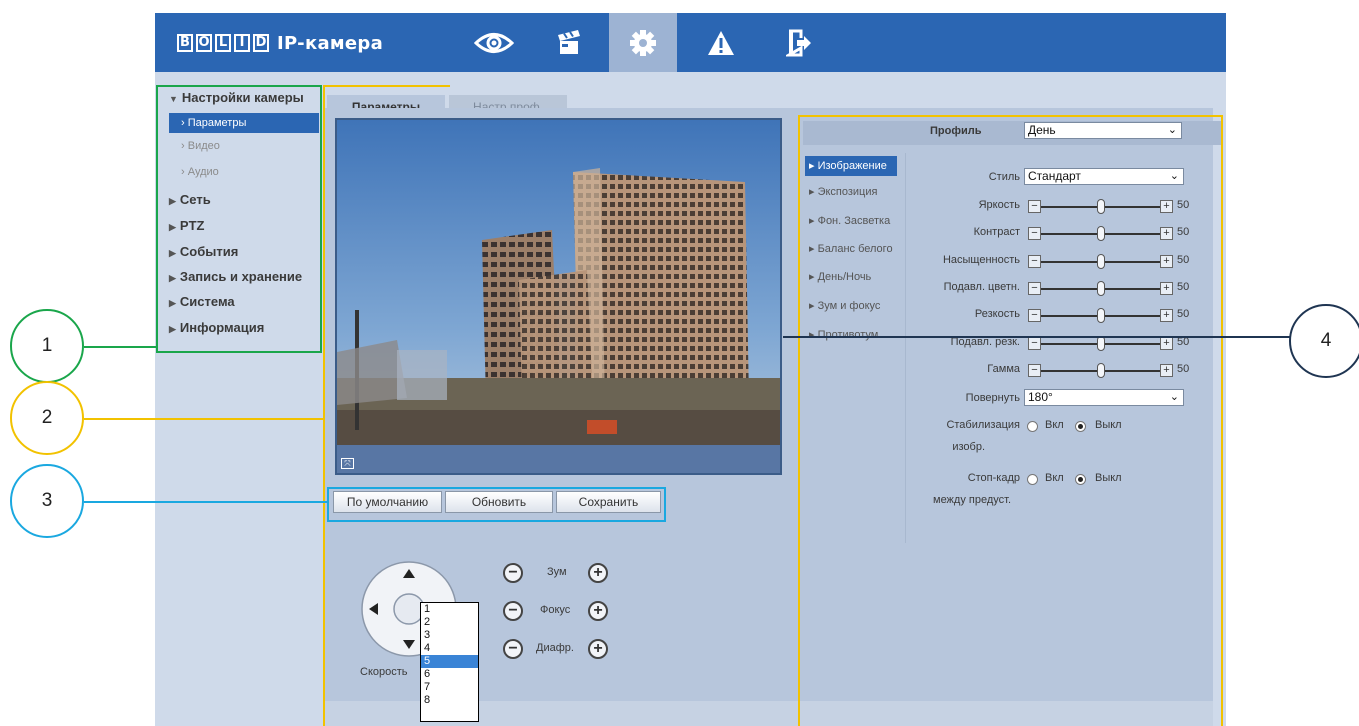 The image size is (1359, 726). What do you see at coordinates (513, 573) in the screenshot?
I see `zoom-minus-button: −` at bounding box center [513, 573].